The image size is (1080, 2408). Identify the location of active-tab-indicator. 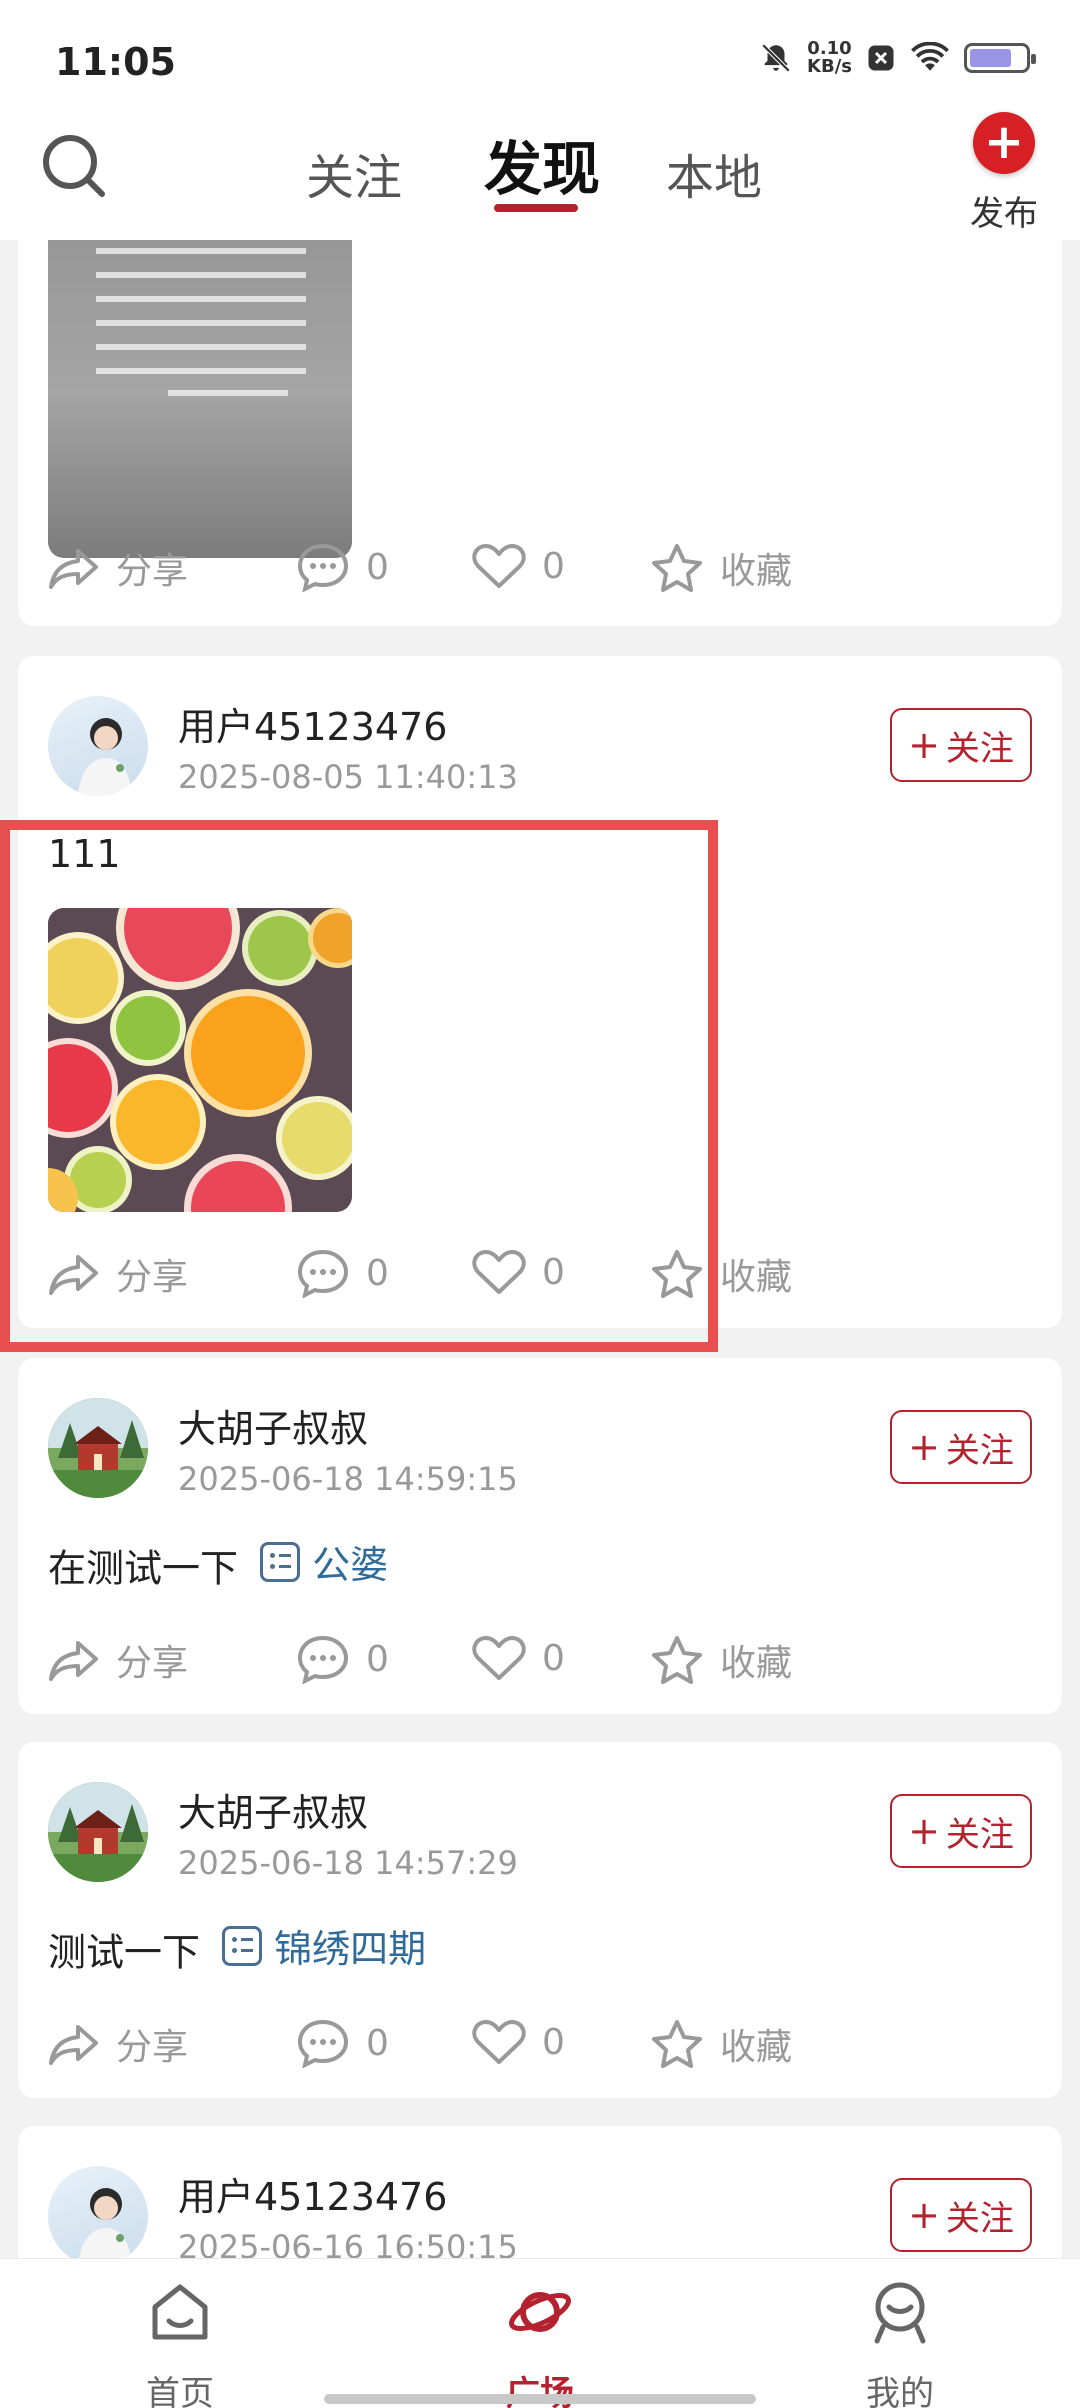
(536, 208).